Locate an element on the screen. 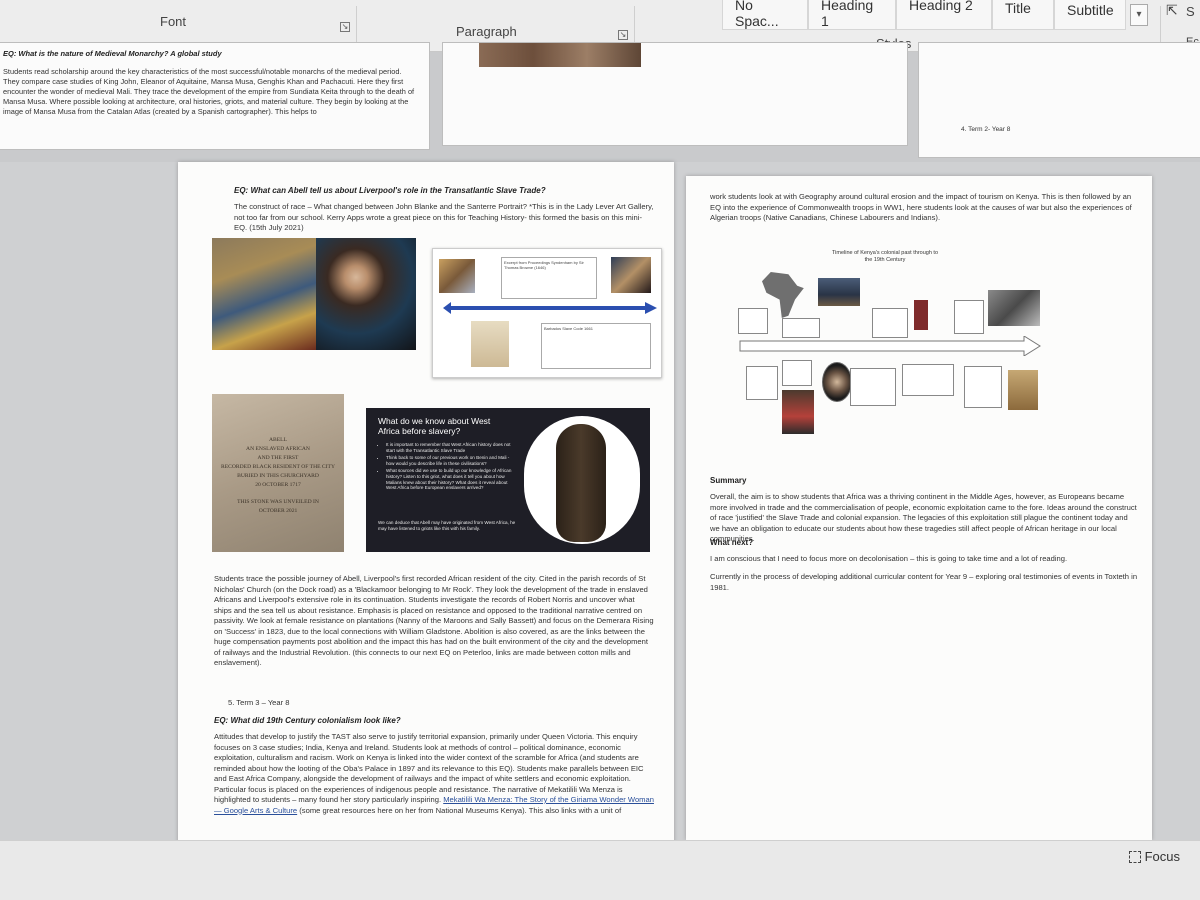 Image resolution: width=1200 pixels, height=900 pixels. what-next-heading: What next? is located at coordinates (732, 542).